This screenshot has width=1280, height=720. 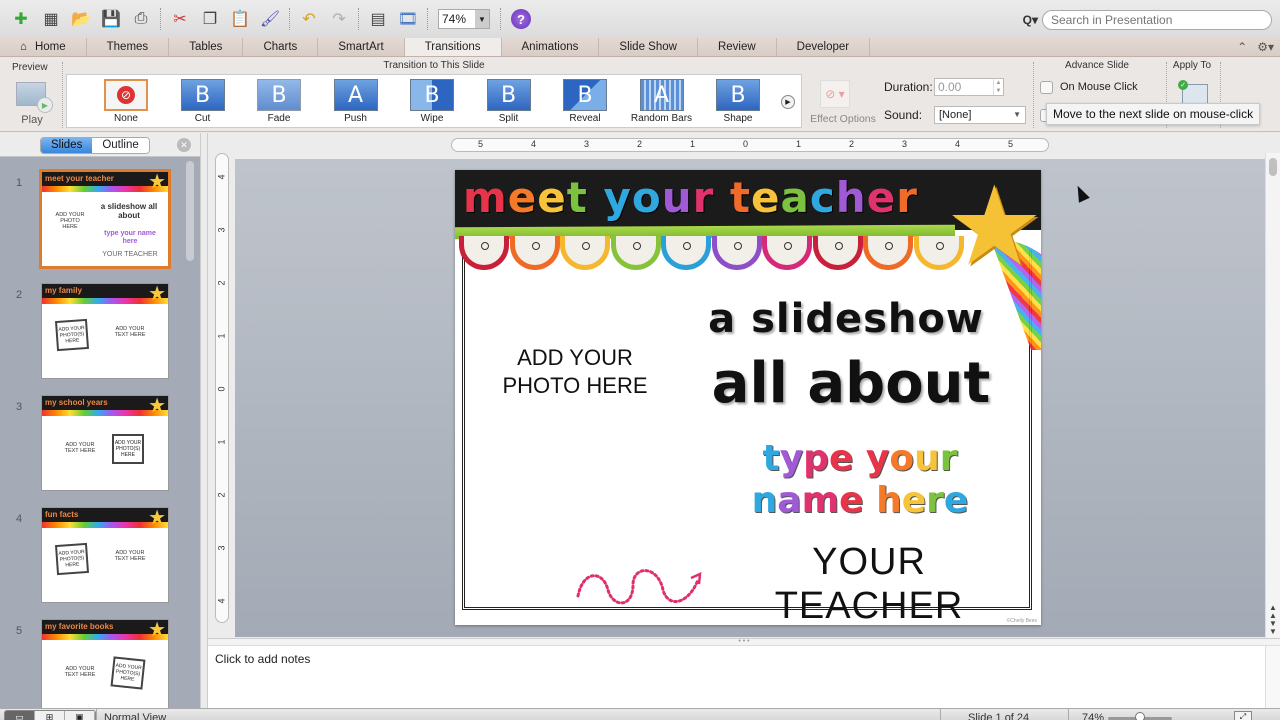 I want to click on transition-reveal: B Reveal, so click(x=585, y=101).